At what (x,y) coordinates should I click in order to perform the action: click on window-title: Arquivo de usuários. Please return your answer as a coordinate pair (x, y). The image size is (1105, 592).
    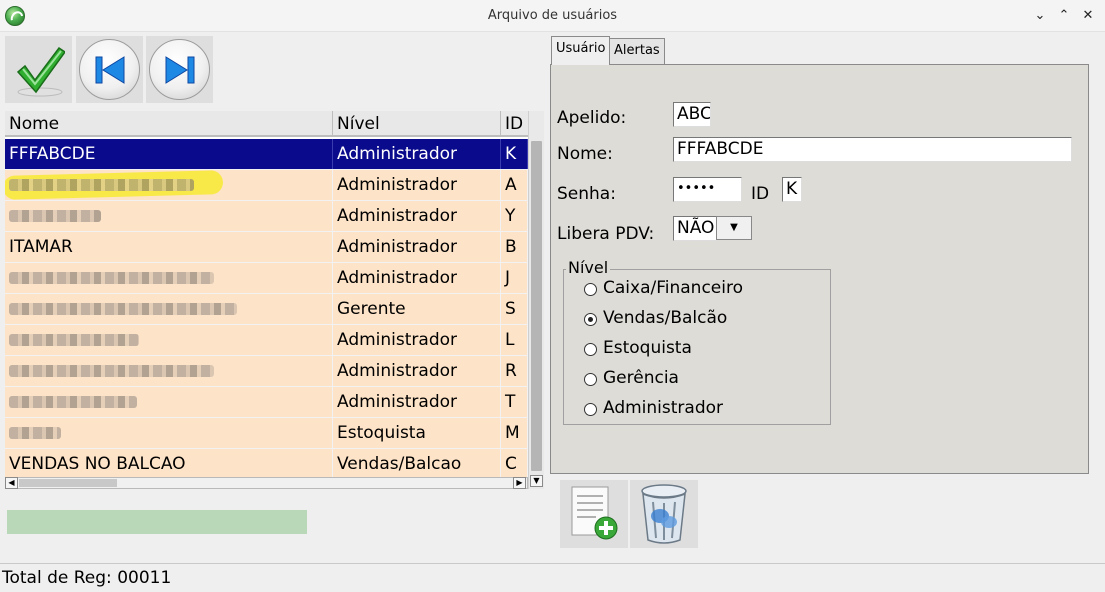
    Looking at the image, I should click on (552, 15).